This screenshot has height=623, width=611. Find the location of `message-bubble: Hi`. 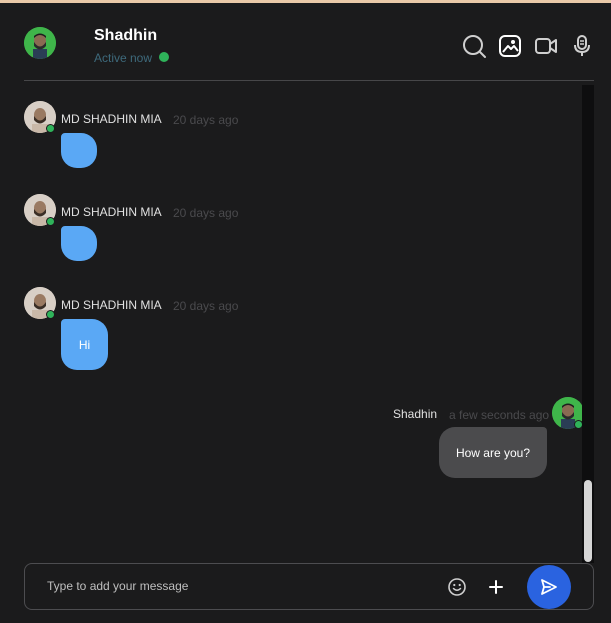

message-bubble: Hi is located at coordinates (84, 344).